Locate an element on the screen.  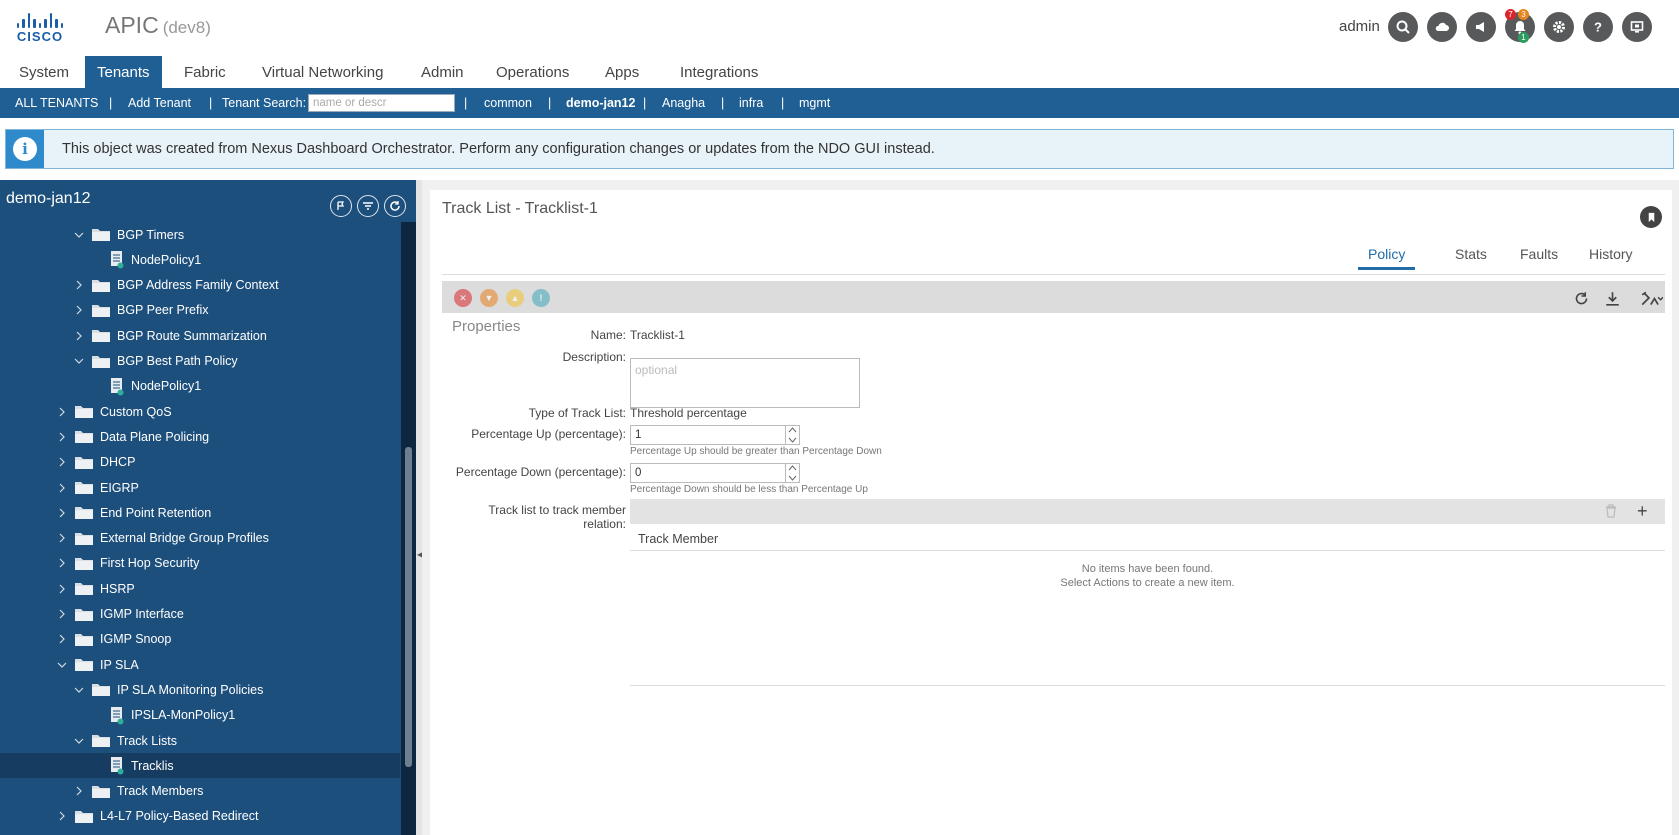
trash-icon is located at coordinates (1611, 513).